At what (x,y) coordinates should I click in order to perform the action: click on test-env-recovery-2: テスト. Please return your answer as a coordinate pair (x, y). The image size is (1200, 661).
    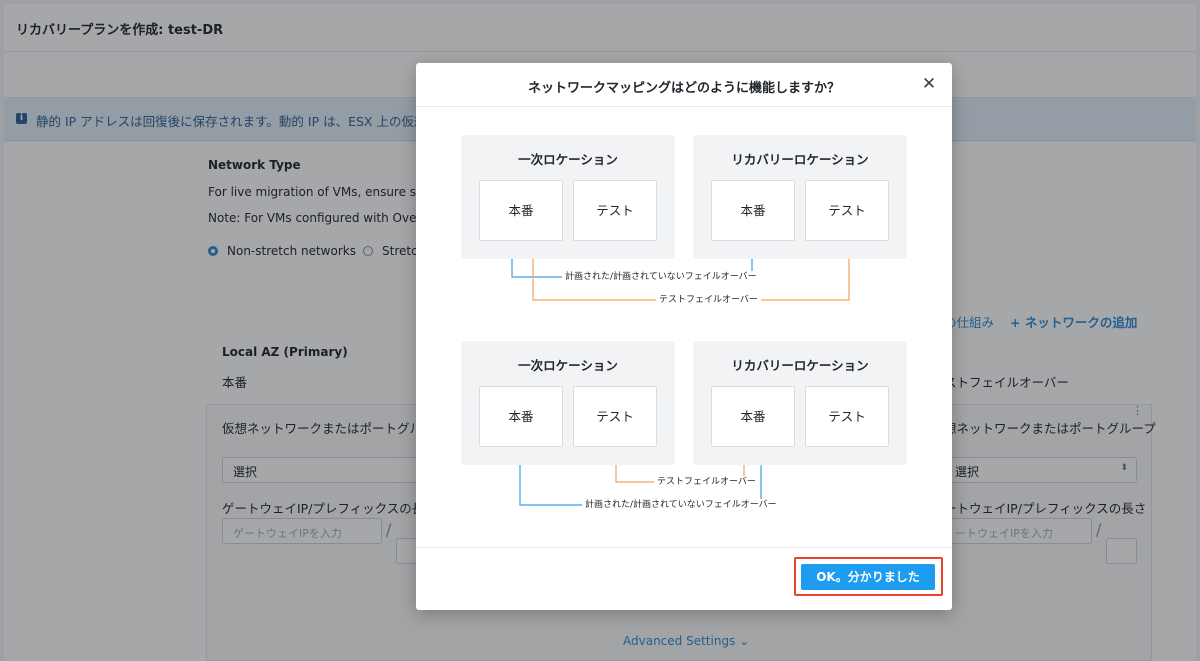
    Looking at the image, I should click on (847, 416).